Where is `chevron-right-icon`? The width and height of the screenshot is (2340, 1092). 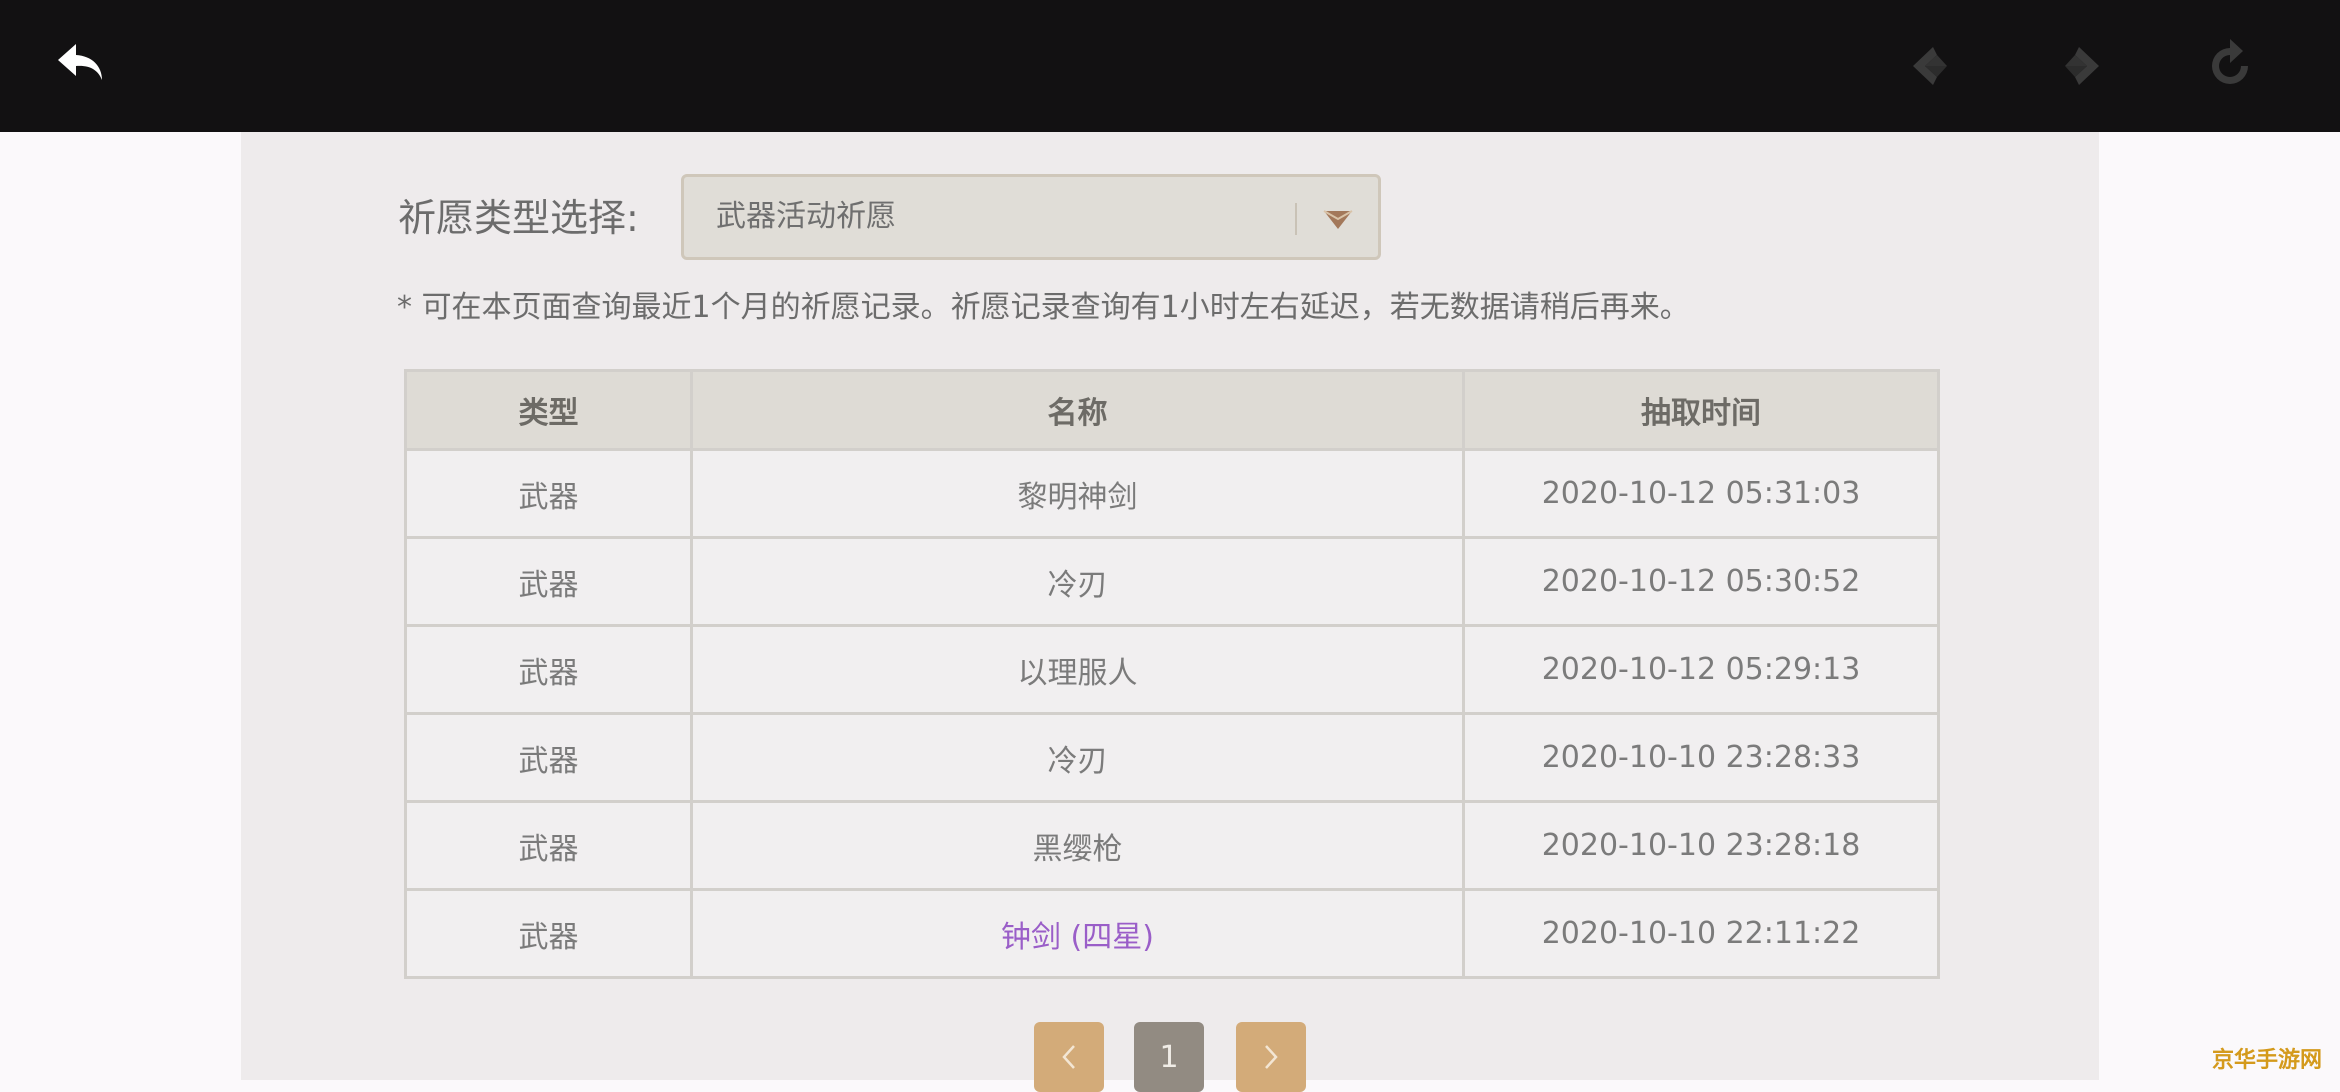 chevron-right-icon is located at coordinates (1271, 1057).